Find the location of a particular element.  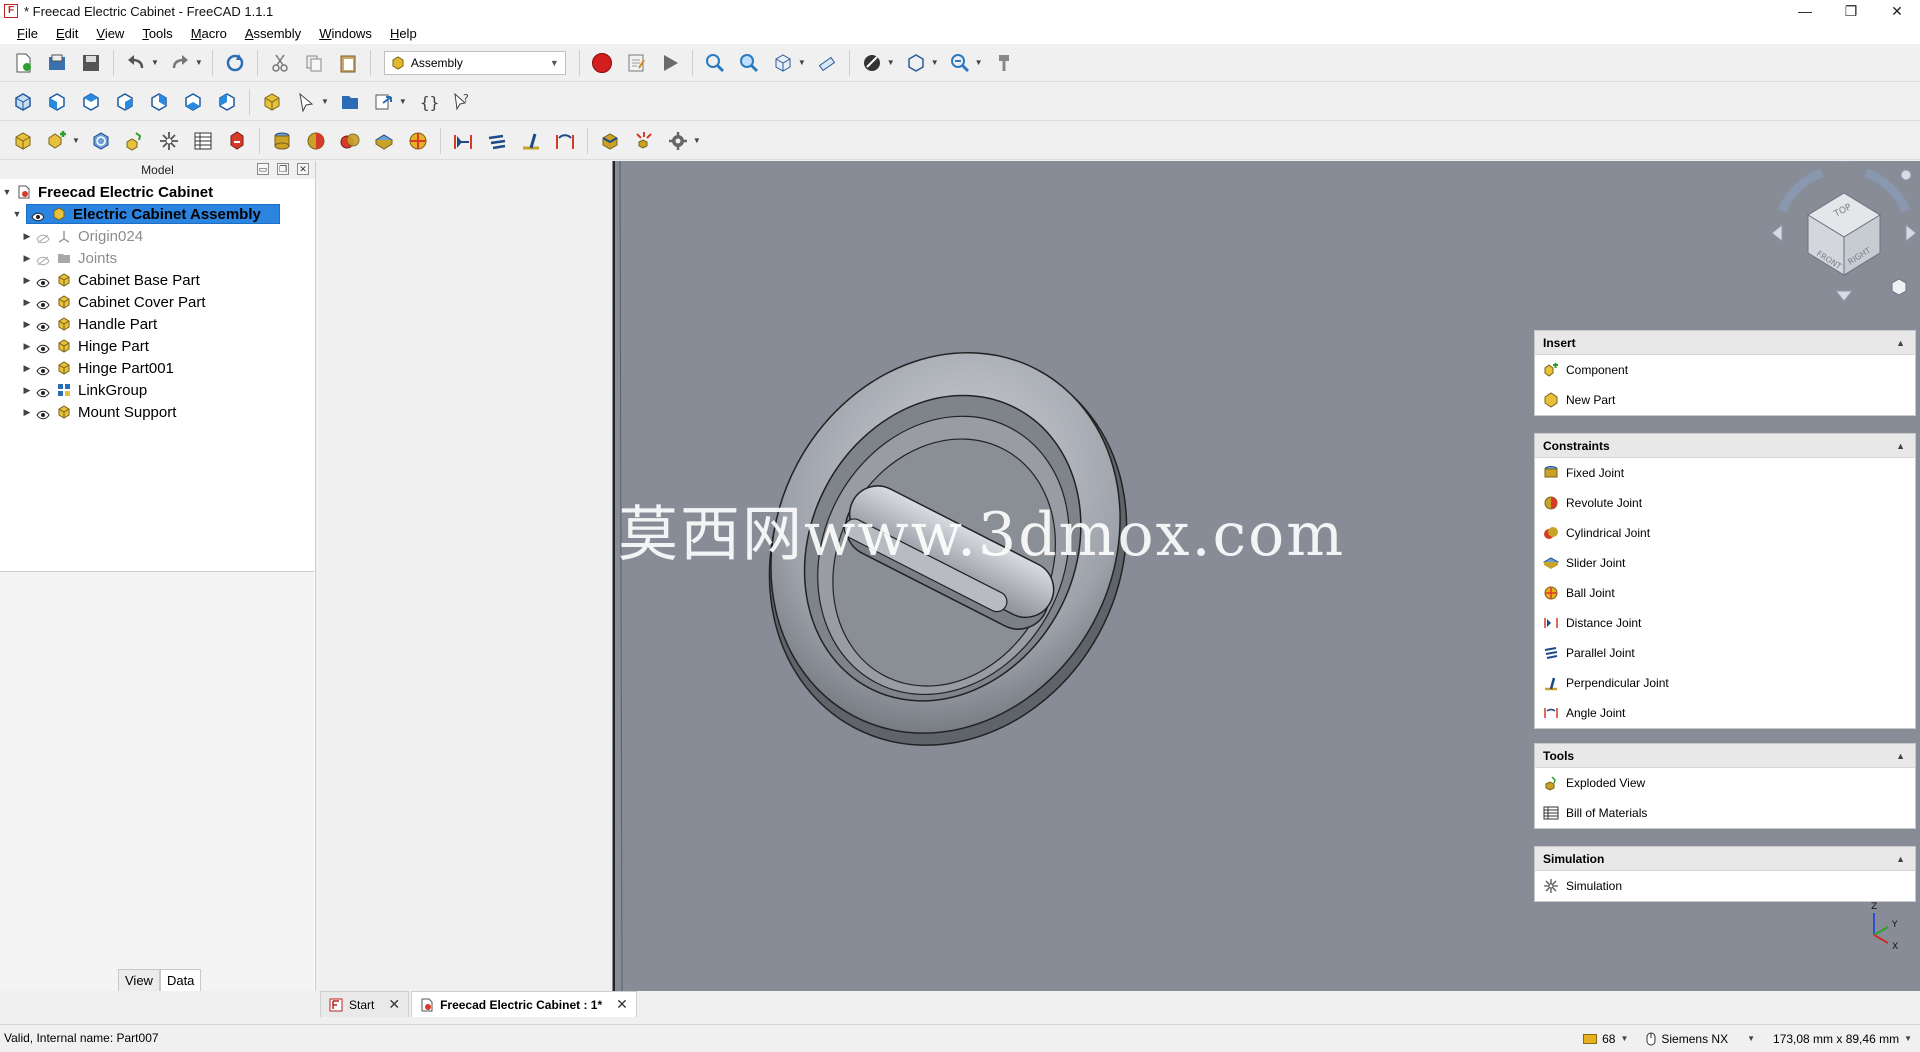

angle-joint-tool-icon is located at coordinates (565, 141).